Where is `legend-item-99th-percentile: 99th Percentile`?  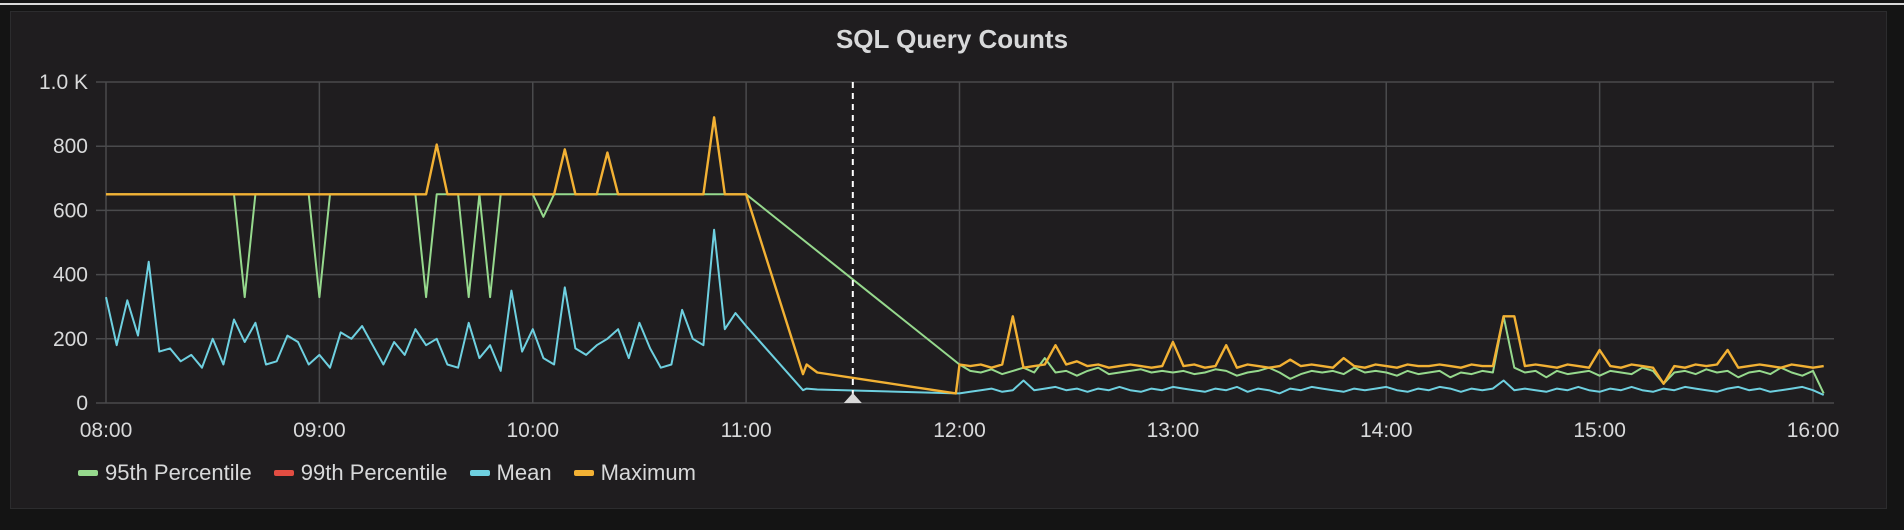
legend-item-99th-percentile: 99th Percentile is located at coordinates (360, 473).